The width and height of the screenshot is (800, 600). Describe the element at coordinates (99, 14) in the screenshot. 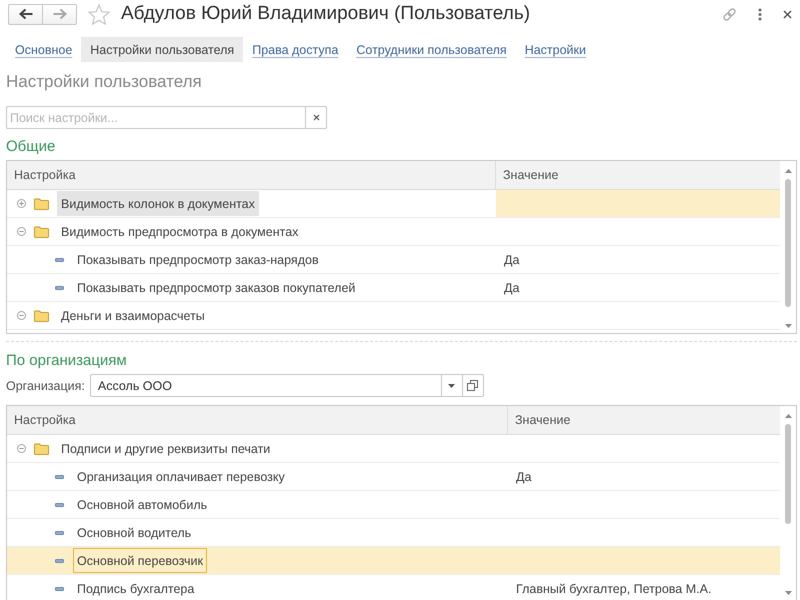

I see `star-icon` at that location.